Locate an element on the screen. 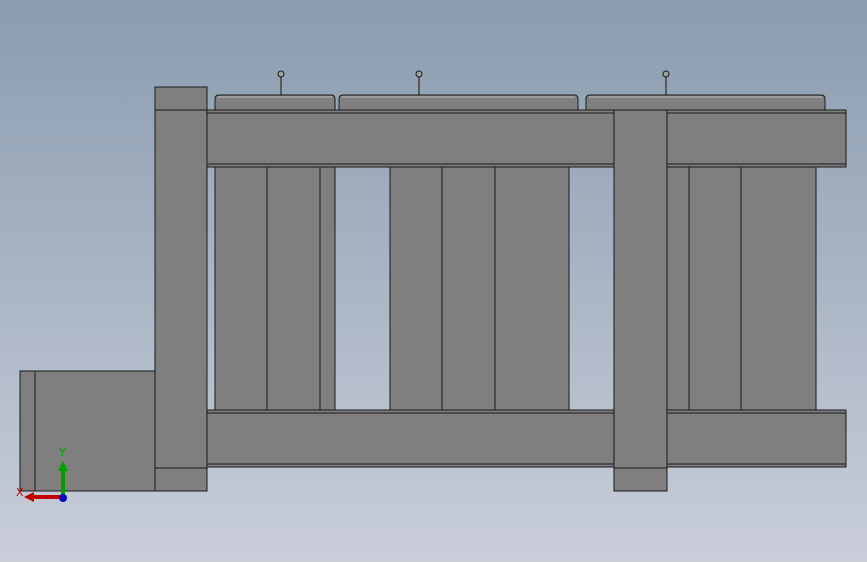 This screenshot has width=867, height=562. x-axis-label: X is located at coordinates (20, 492).